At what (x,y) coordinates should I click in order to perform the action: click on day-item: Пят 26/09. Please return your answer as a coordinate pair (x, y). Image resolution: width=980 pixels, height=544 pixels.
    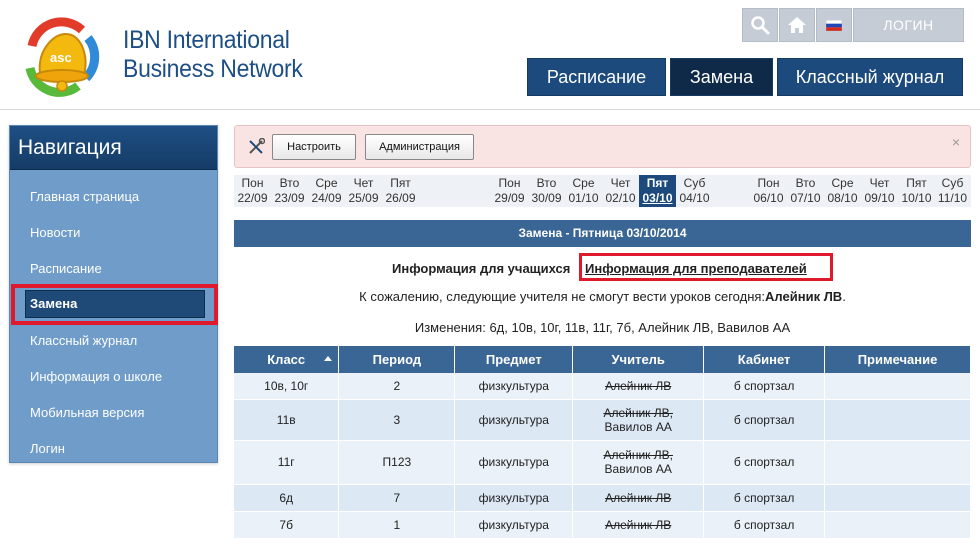
    Looking at the image, I should click on (400, 191).